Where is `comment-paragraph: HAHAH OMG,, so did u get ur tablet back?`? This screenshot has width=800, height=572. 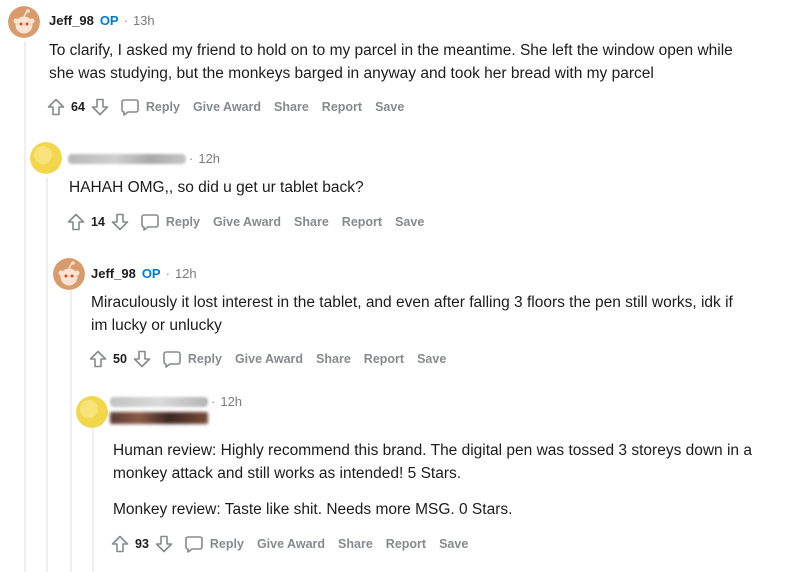 comment-paragraph: HAHAH OMG,, so did u get ur tablet back? is located at coordinates (216, 187).